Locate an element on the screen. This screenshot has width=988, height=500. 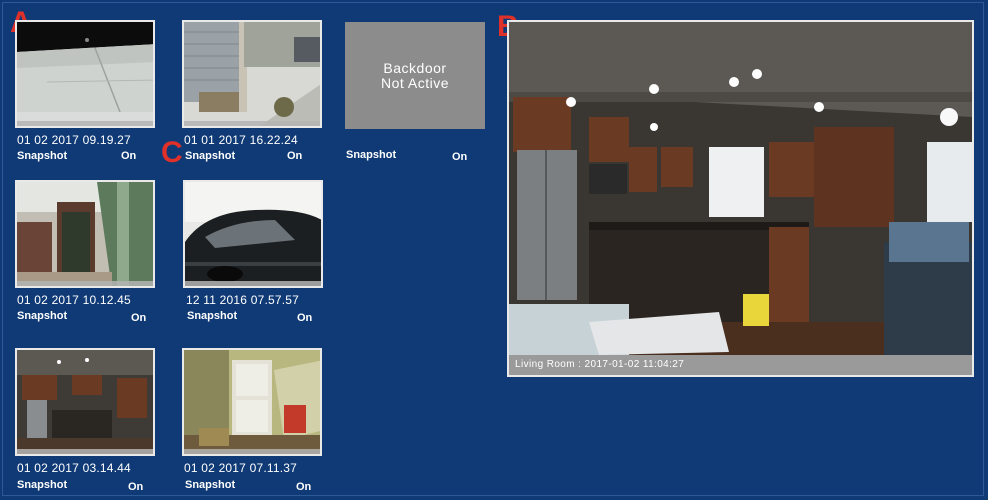
camera-thumbnail-hallway is located at coordinates (252, 402).